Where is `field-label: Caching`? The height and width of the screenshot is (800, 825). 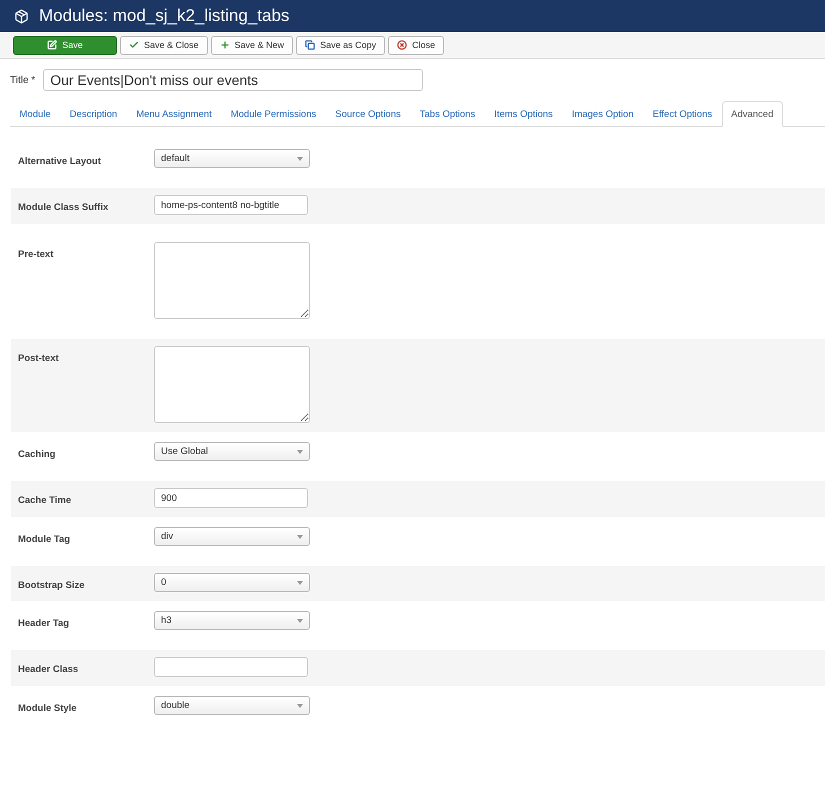
field-label: Caching is located at coordinates (36, 454).